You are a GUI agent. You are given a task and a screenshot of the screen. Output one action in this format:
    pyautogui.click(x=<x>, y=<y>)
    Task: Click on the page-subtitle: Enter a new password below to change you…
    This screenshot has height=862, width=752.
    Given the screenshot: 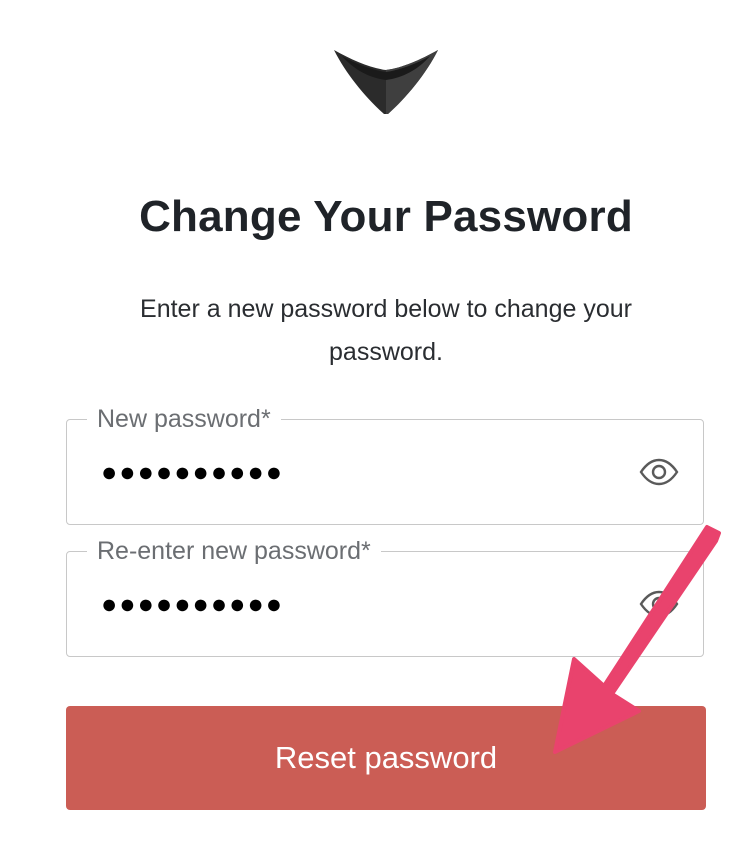 What is the action you would take?
    pyautogui.click(x=386, y=330)
    